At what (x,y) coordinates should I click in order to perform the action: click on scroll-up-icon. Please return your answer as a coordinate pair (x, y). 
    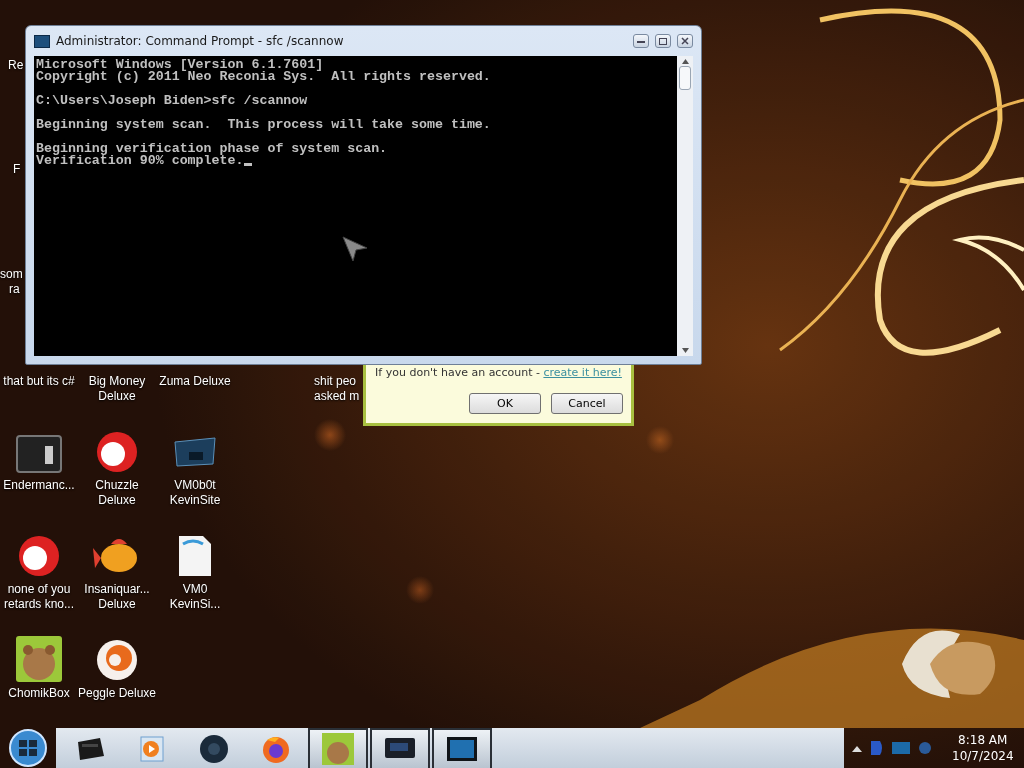
    Looking at the image, I should click on (685, 61).